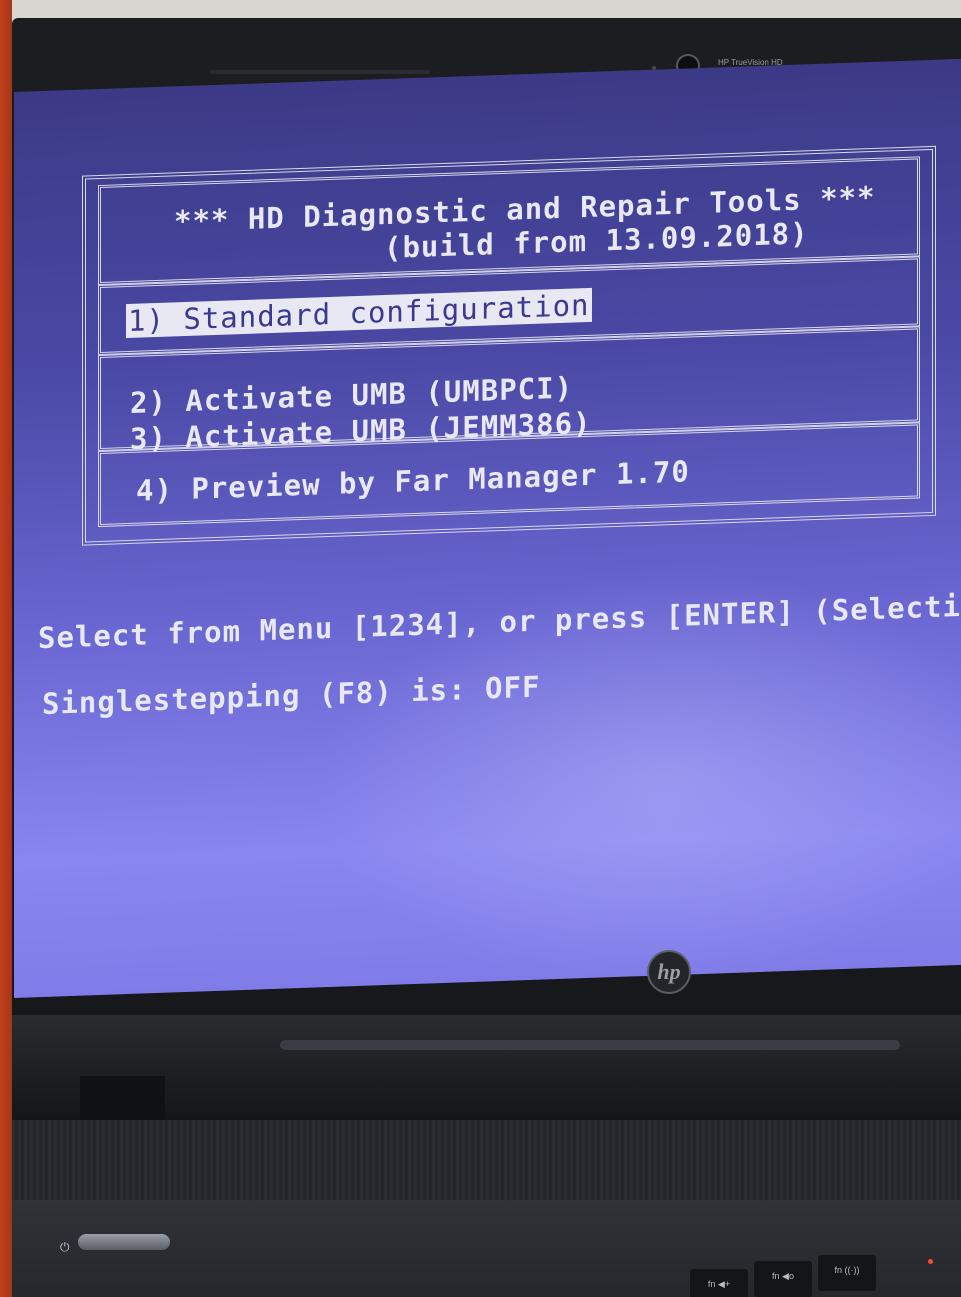 The image size is (961, 1297). Describe the element at coordinates (590, 1045) in the screenshot. I see `hinge-bar` at that location.